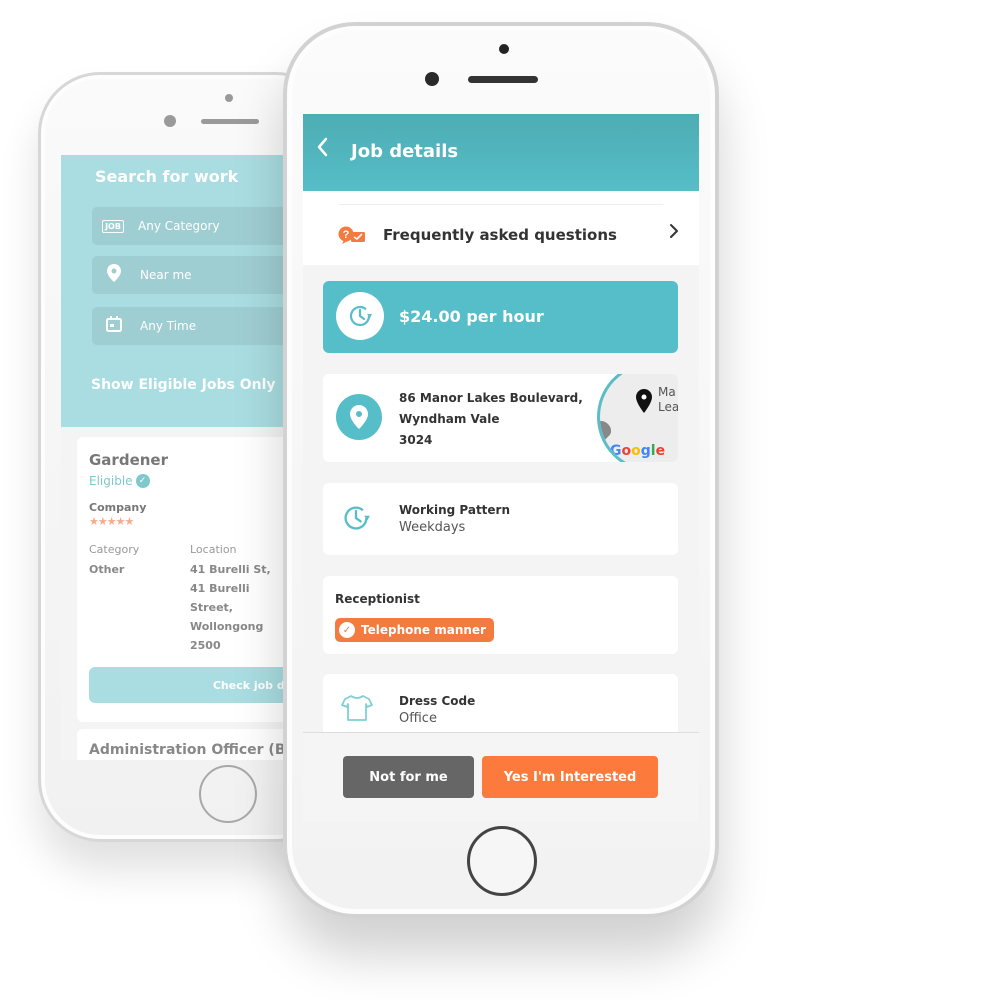 Image resolution: width=1000 pixels, height=1000 pixels. Describe the element at coordinates (418, 718) in the screenshot. I see `dress-code-value: Office` at that location.